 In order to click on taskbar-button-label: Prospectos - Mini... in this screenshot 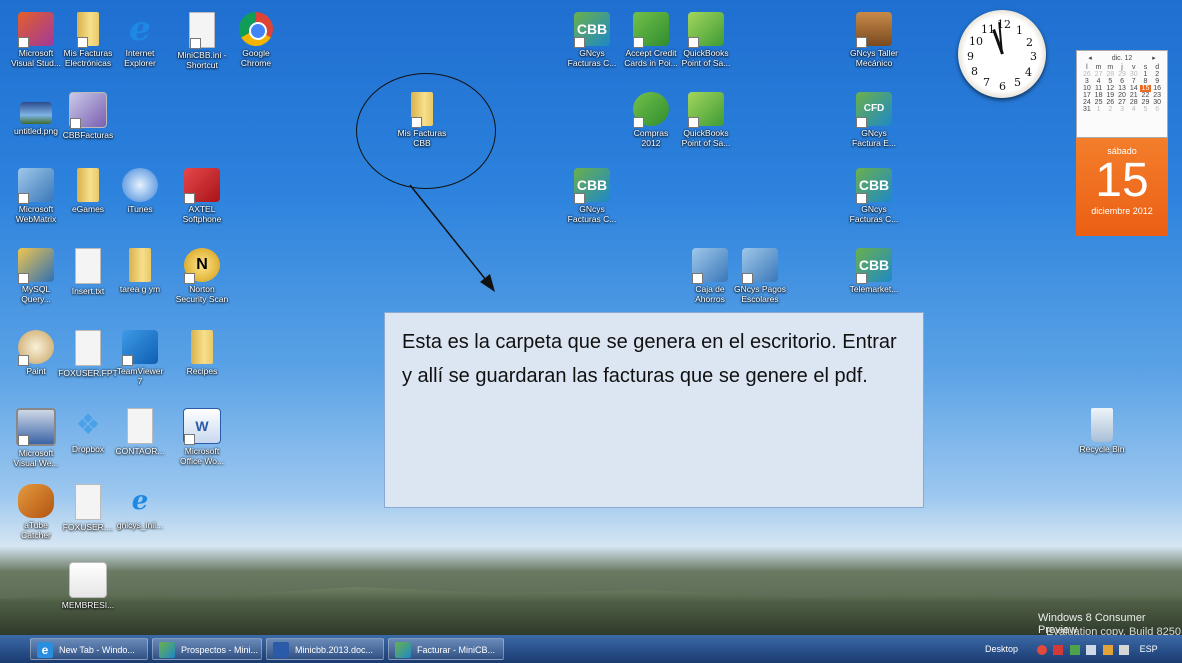, I will do `click(220, 650)`.